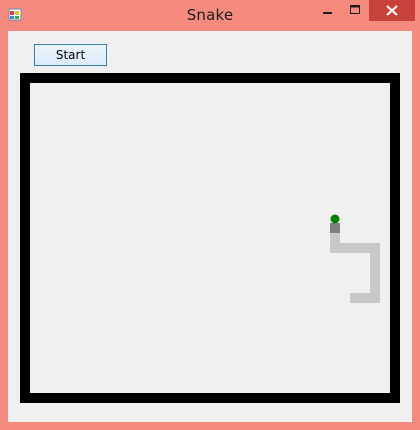 The image size is (420, 430). Describe the element at coordinates (327, 13) in the screenshot. I see `minimize-icon` at that location.